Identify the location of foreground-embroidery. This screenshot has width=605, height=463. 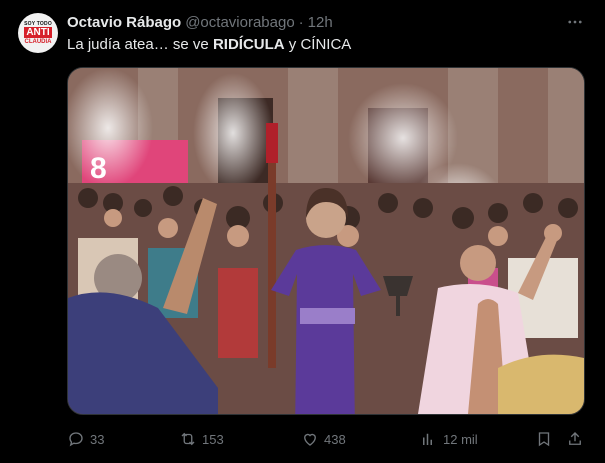
(541, 384).